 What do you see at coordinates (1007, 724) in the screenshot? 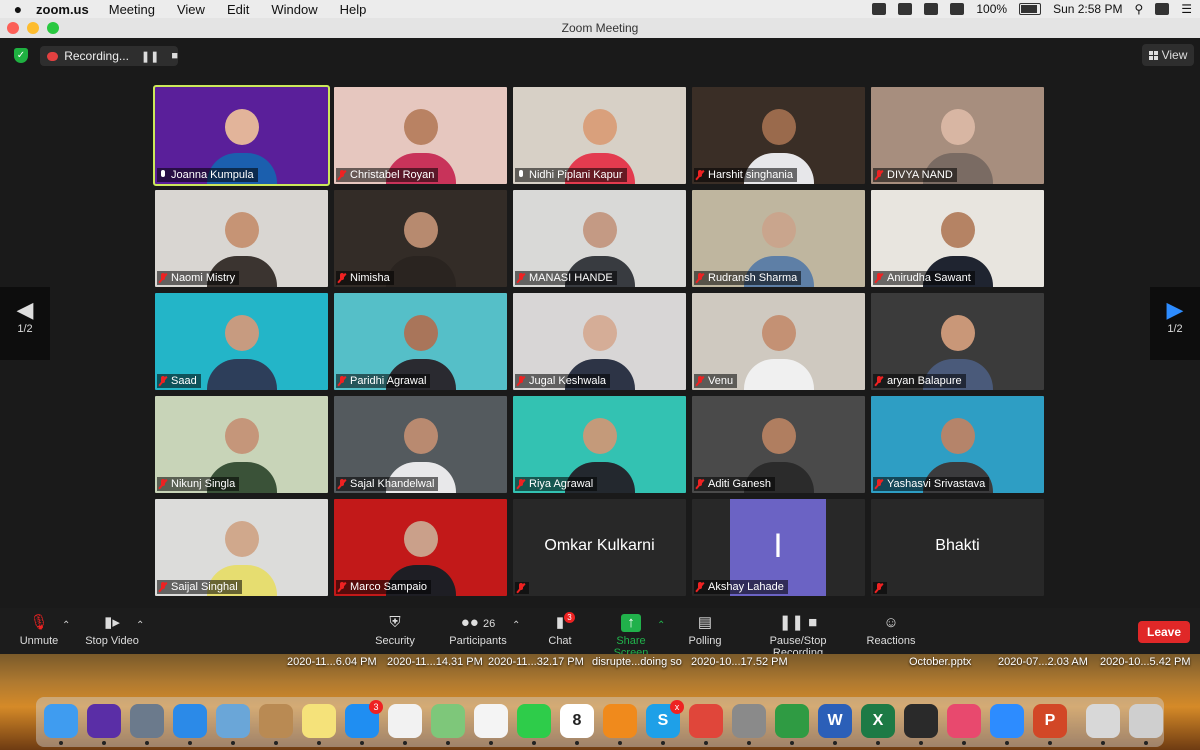
I see `zoom-icon` at bounding box center [1007, 724].